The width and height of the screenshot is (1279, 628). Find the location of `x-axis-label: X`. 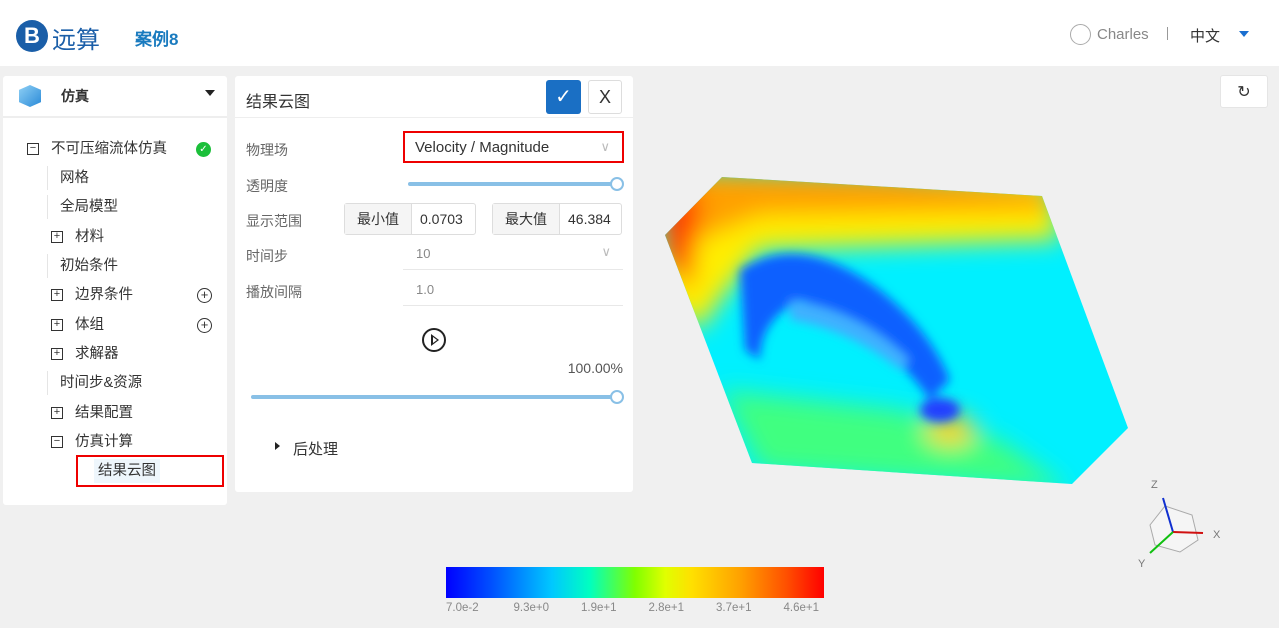

x-axis-label: X is located at coordinates (1217, 535).